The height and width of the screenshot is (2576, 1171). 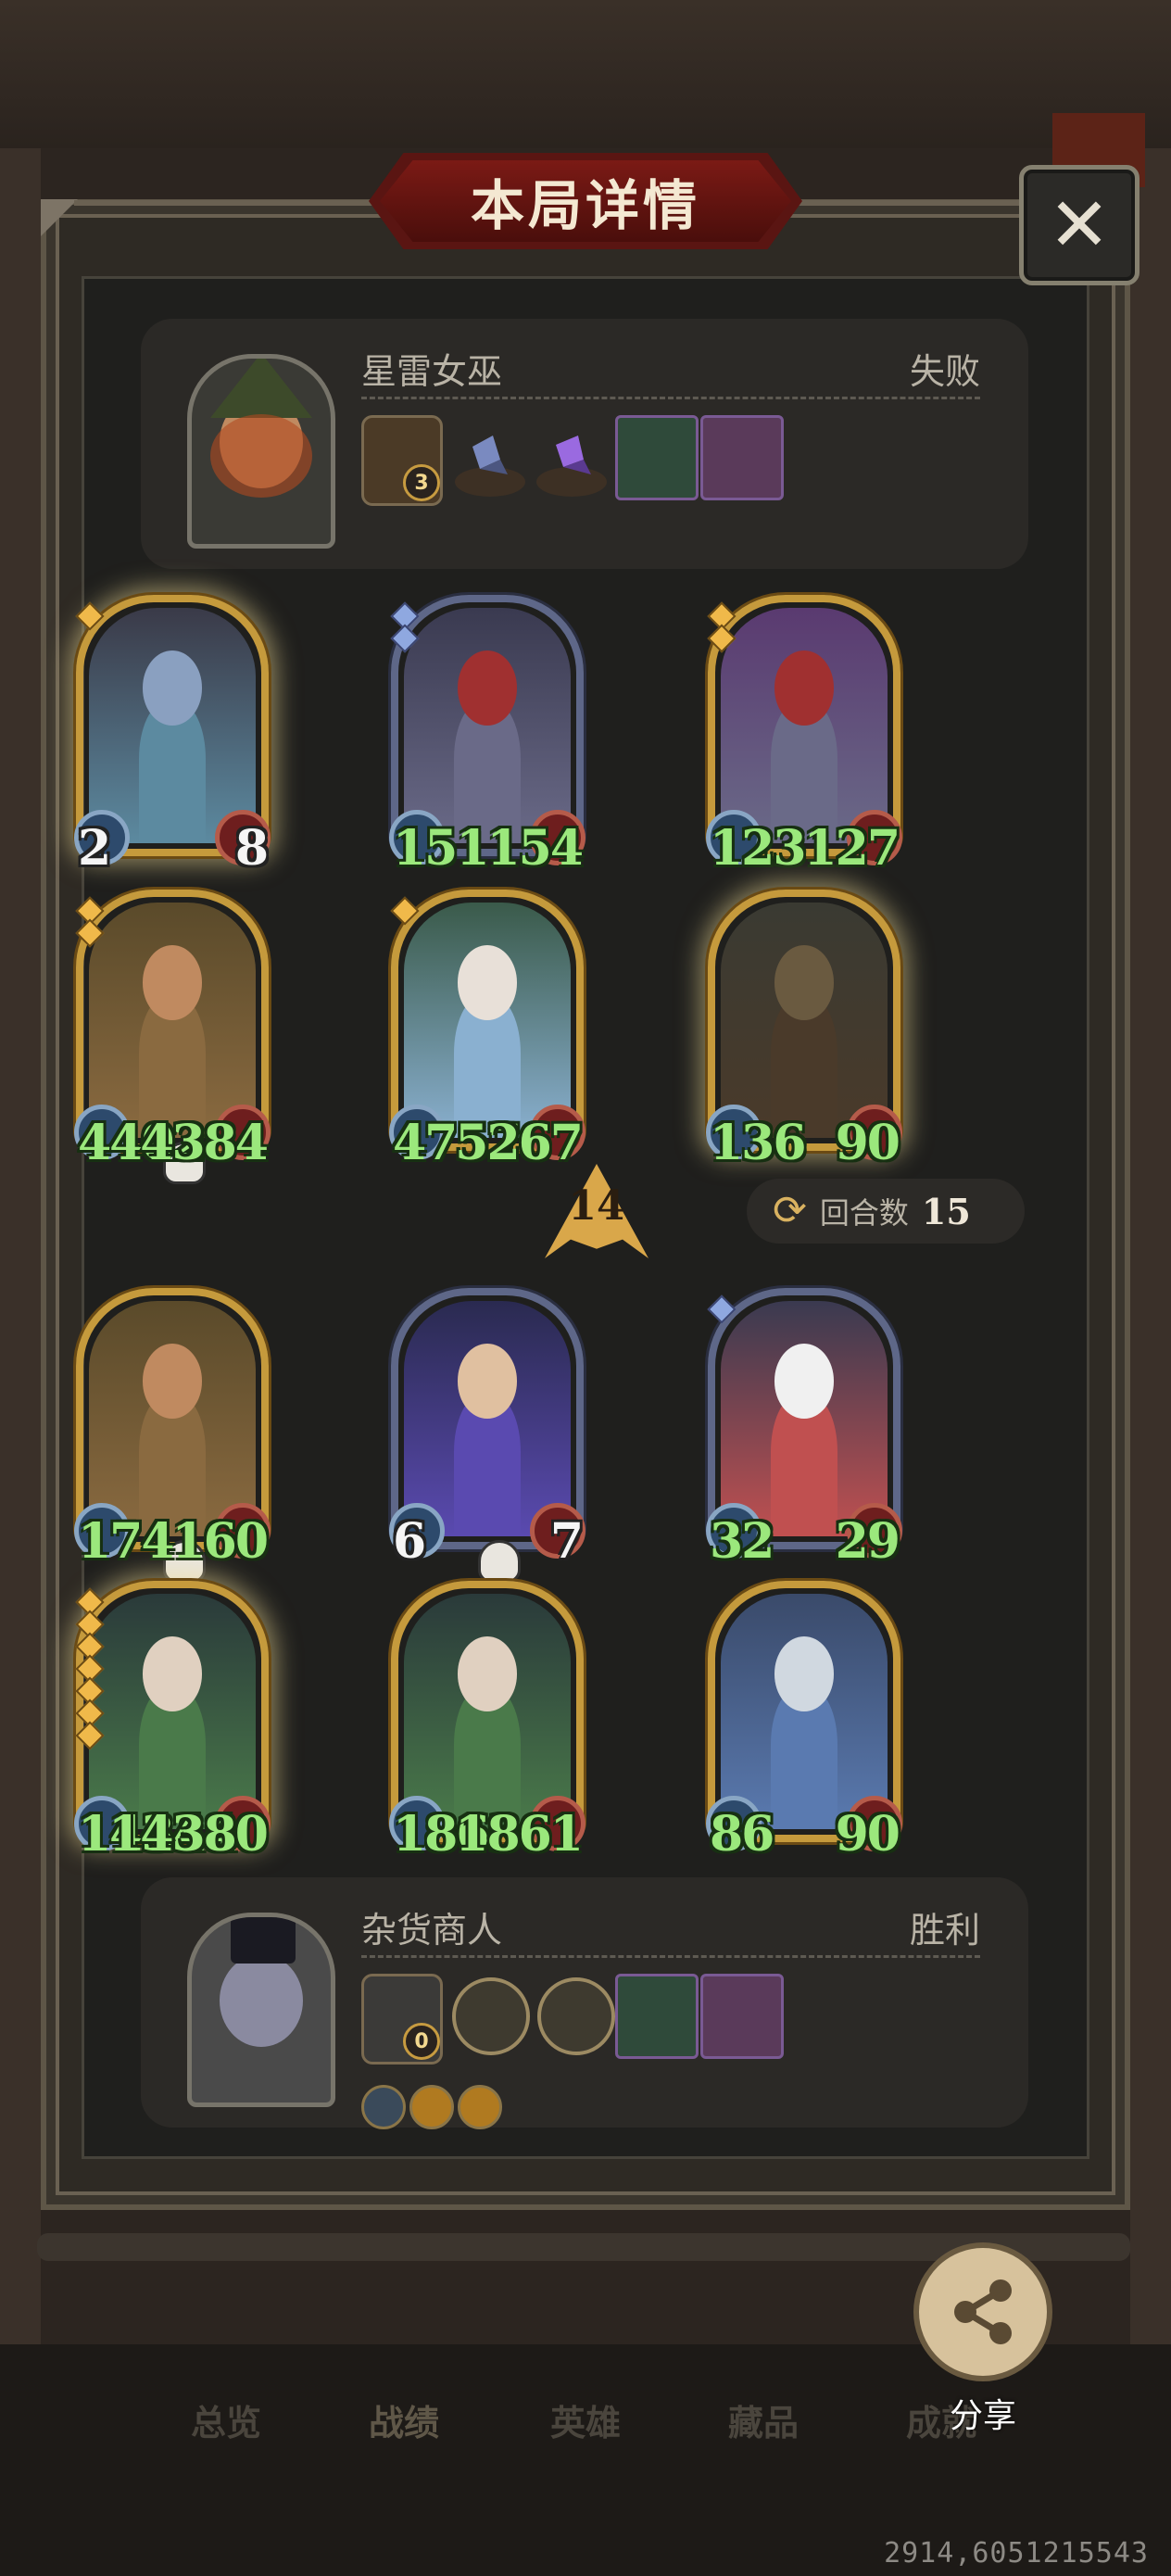 I want to click on title-rail-left, so click(x=227, y=203).